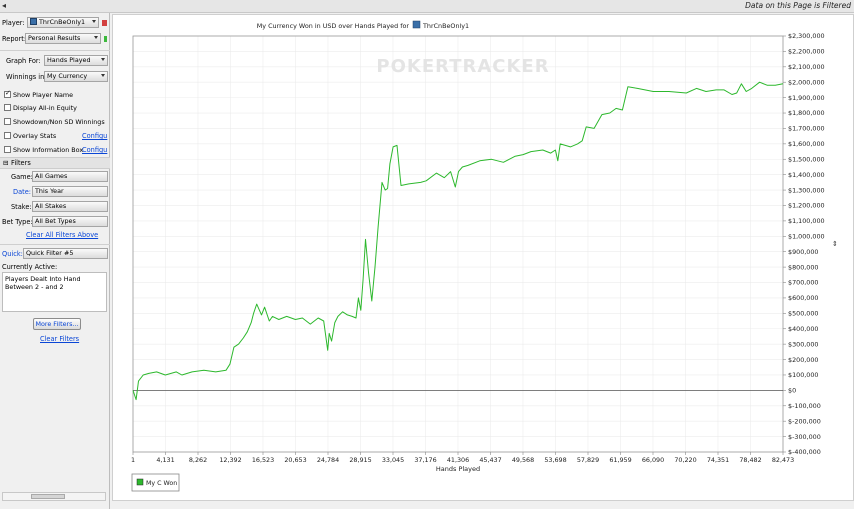 This screenshot has width=854, height=509. Describe the element at coordinates (35, 136) in the screenshot. I see `option-label: Overlay Stats` at that location.